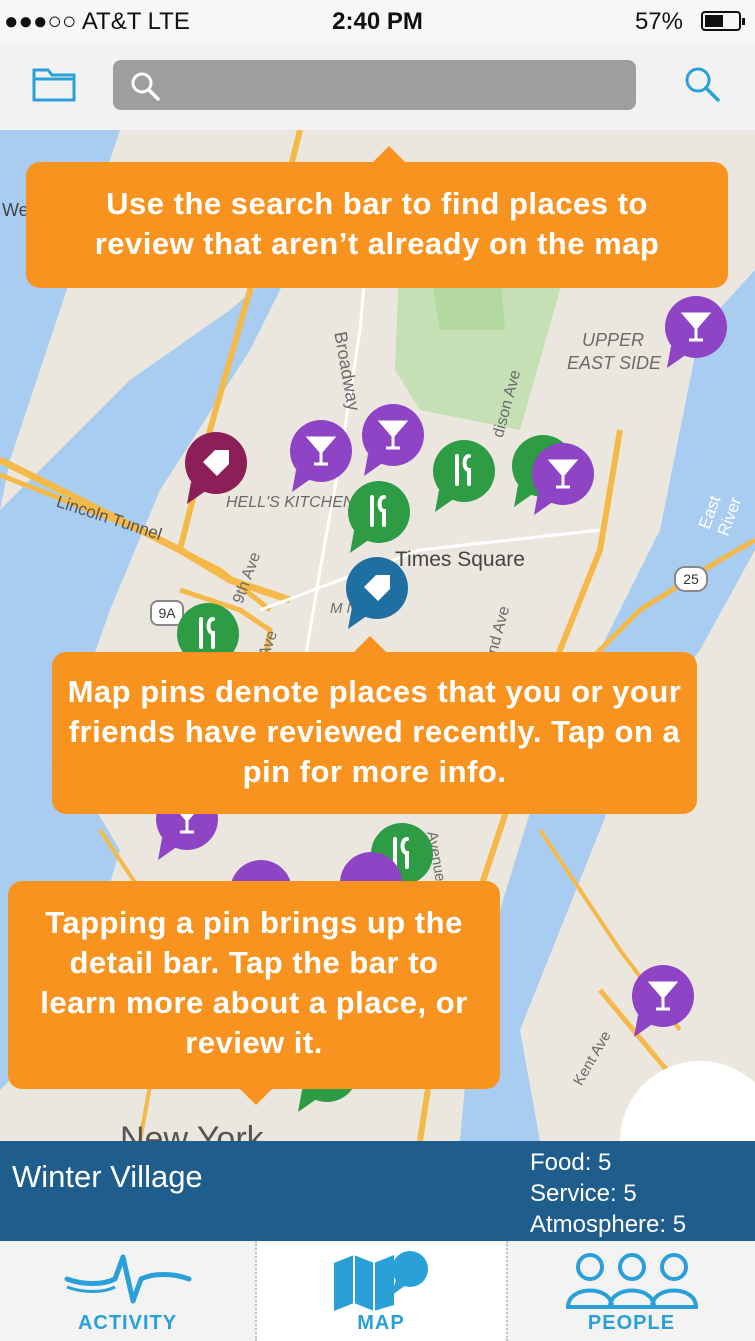  Describe the element at coordinates (613, 340) in the screenshot. I see `map-label-upper: UPPER` at that location.